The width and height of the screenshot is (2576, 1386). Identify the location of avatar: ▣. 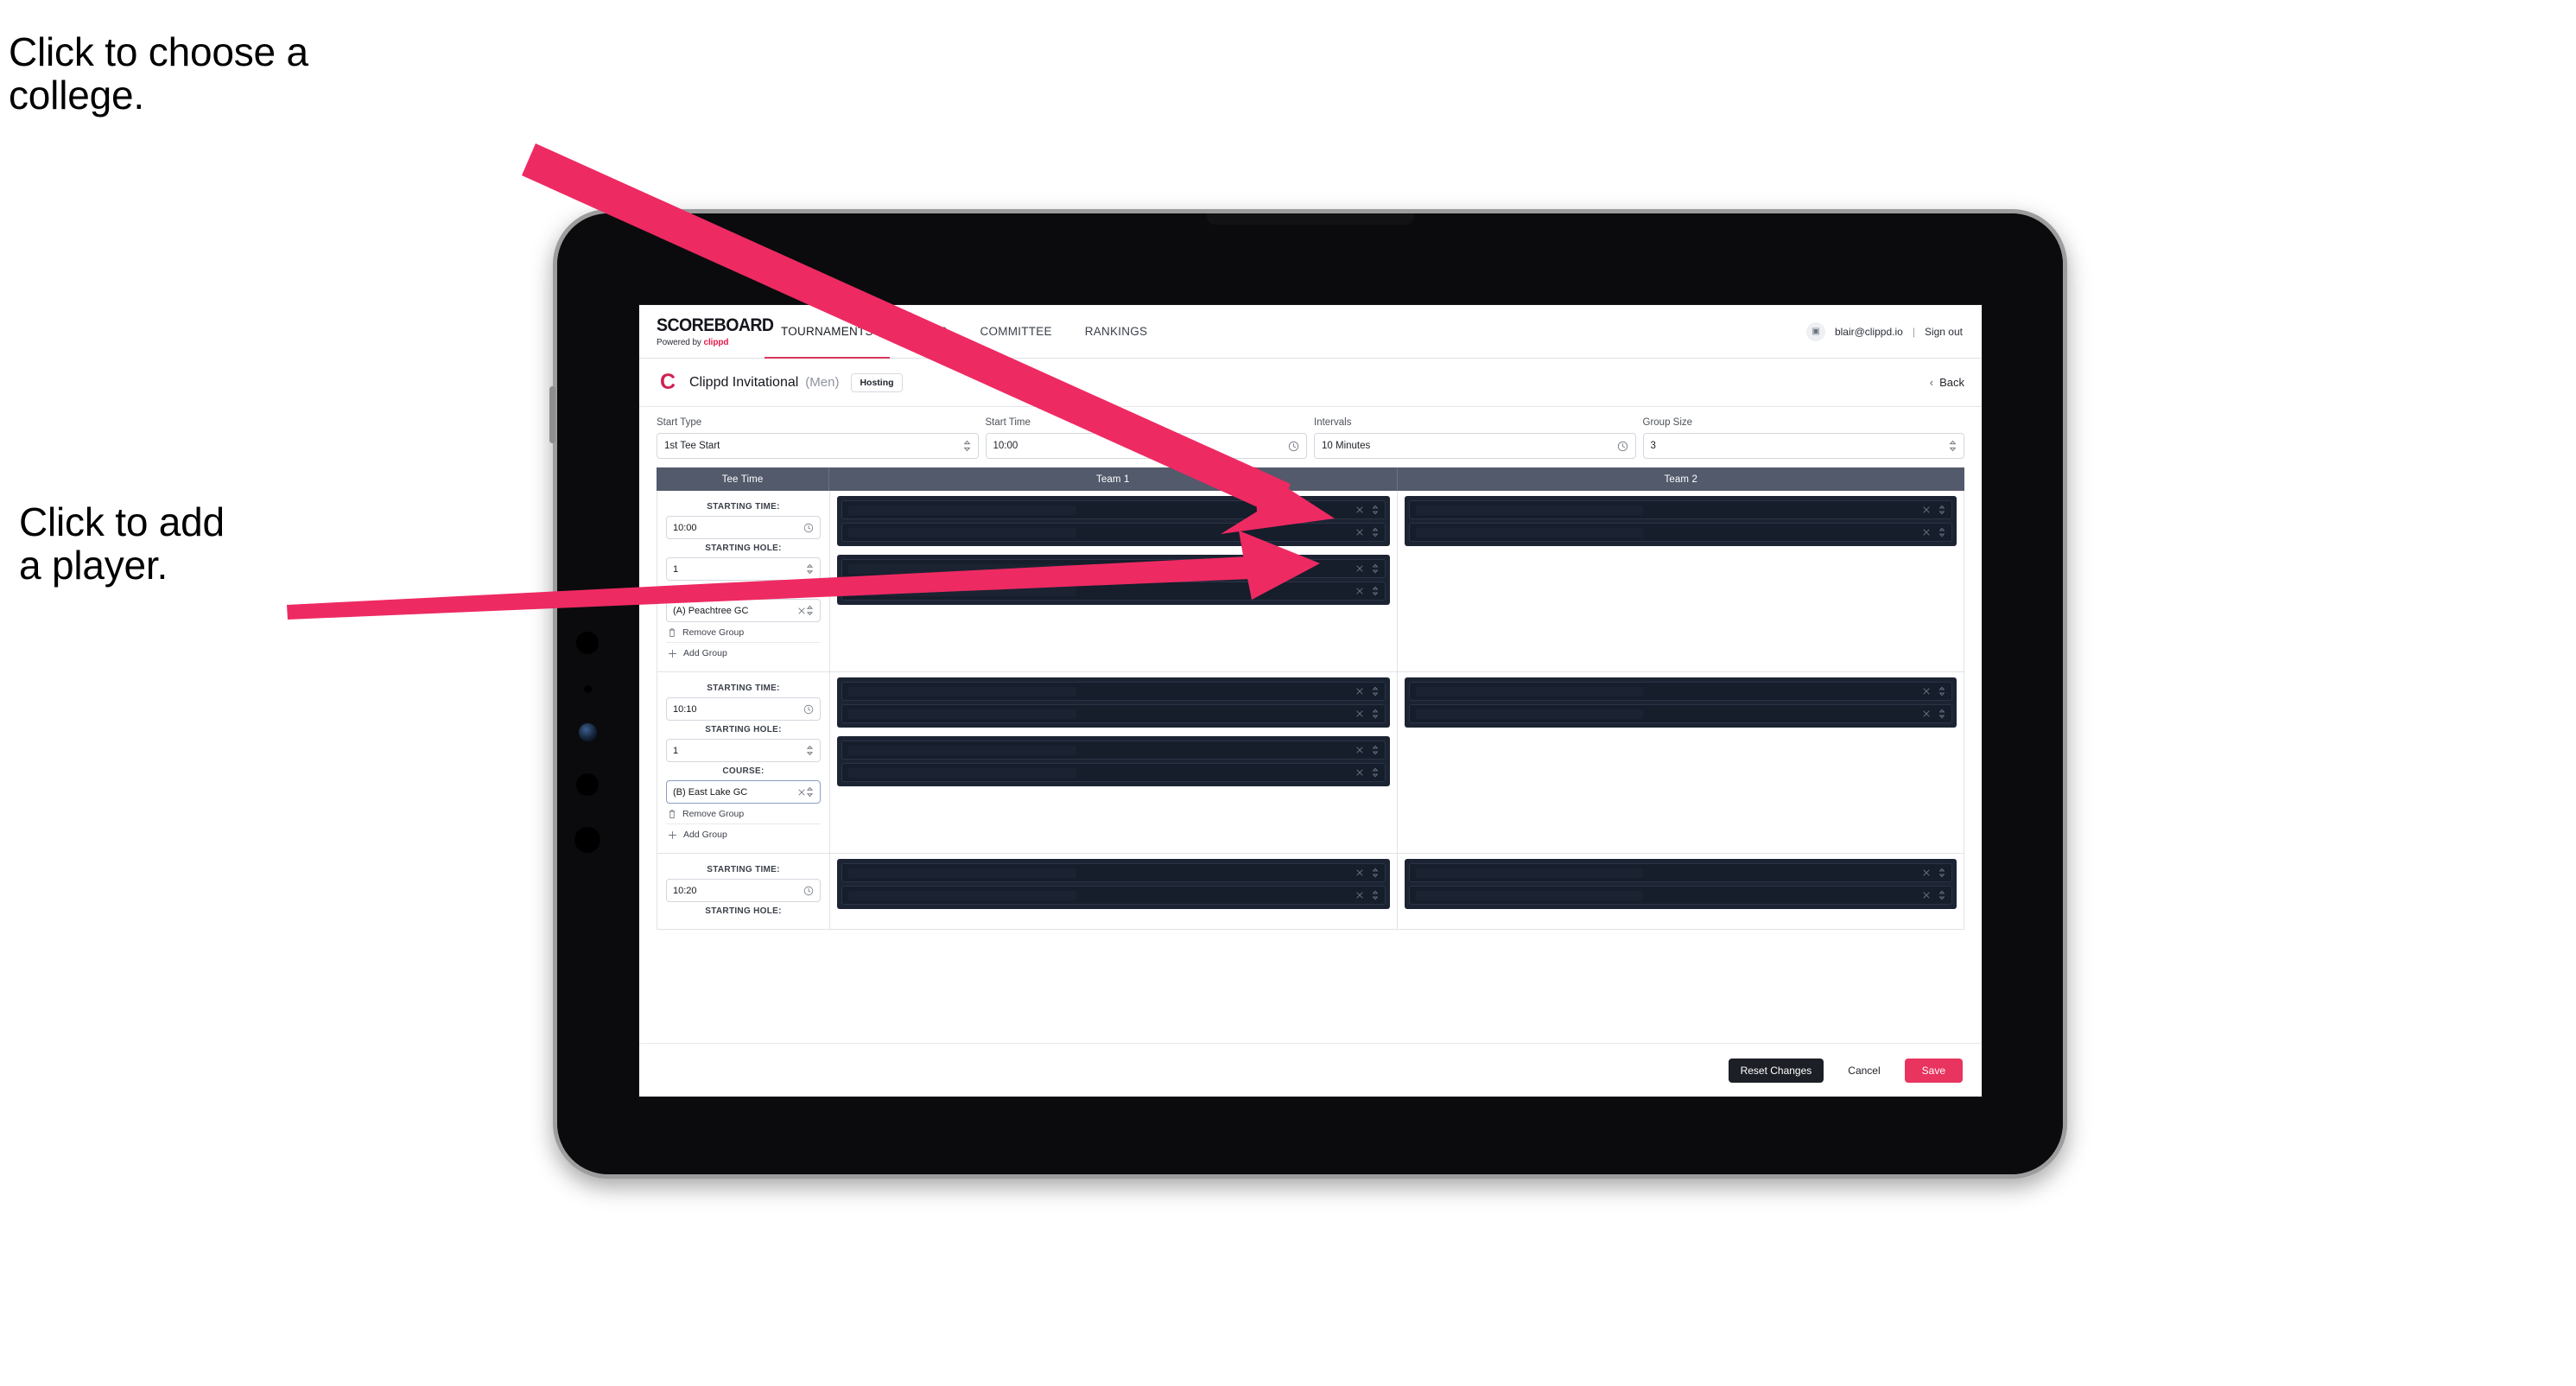
(1815, 331).